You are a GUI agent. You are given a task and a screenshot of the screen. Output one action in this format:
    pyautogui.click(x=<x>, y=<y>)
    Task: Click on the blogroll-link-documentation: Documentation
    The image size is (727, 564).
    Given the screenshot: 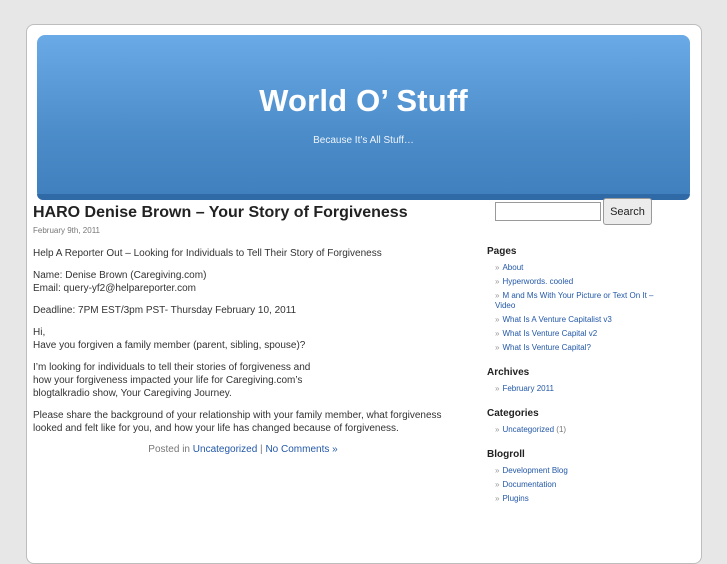 What is the action you would take?
    pyautogui.click(x=529, y=484)
    